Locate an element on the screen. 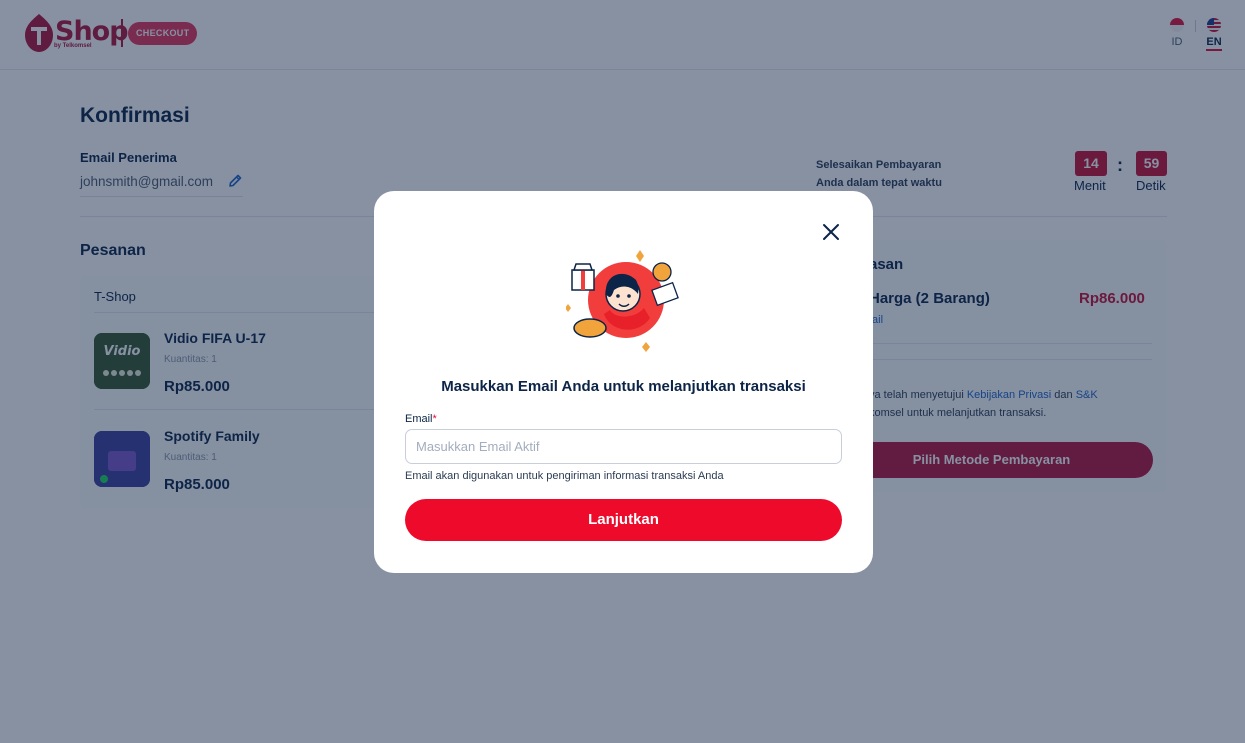  email-input is located at coordinates (623, 446).